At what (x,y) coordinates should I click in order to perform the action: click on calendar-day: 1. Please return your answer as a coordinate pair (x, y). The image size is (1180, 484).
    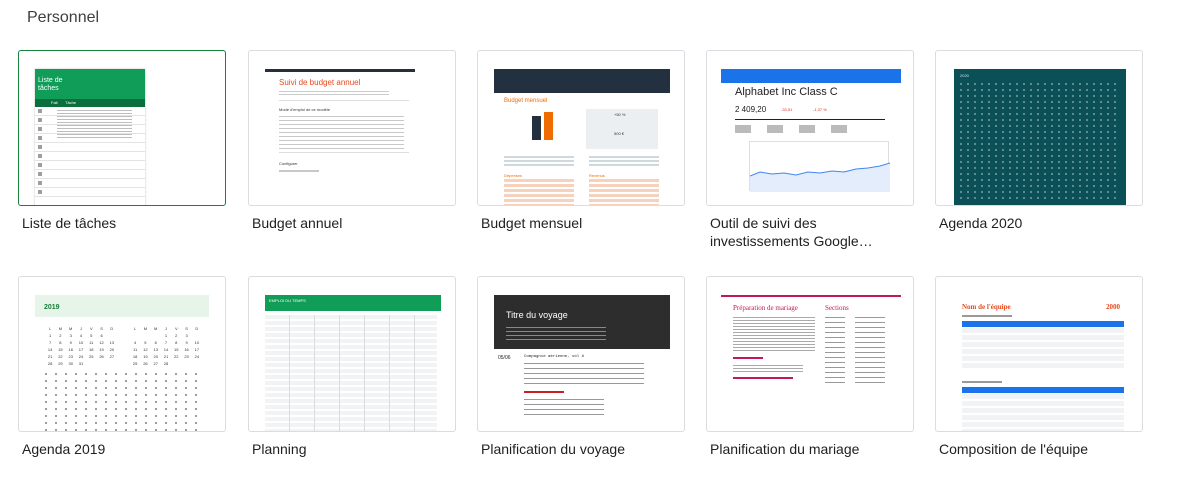
    Looking at the image, I should click on (166, 335).